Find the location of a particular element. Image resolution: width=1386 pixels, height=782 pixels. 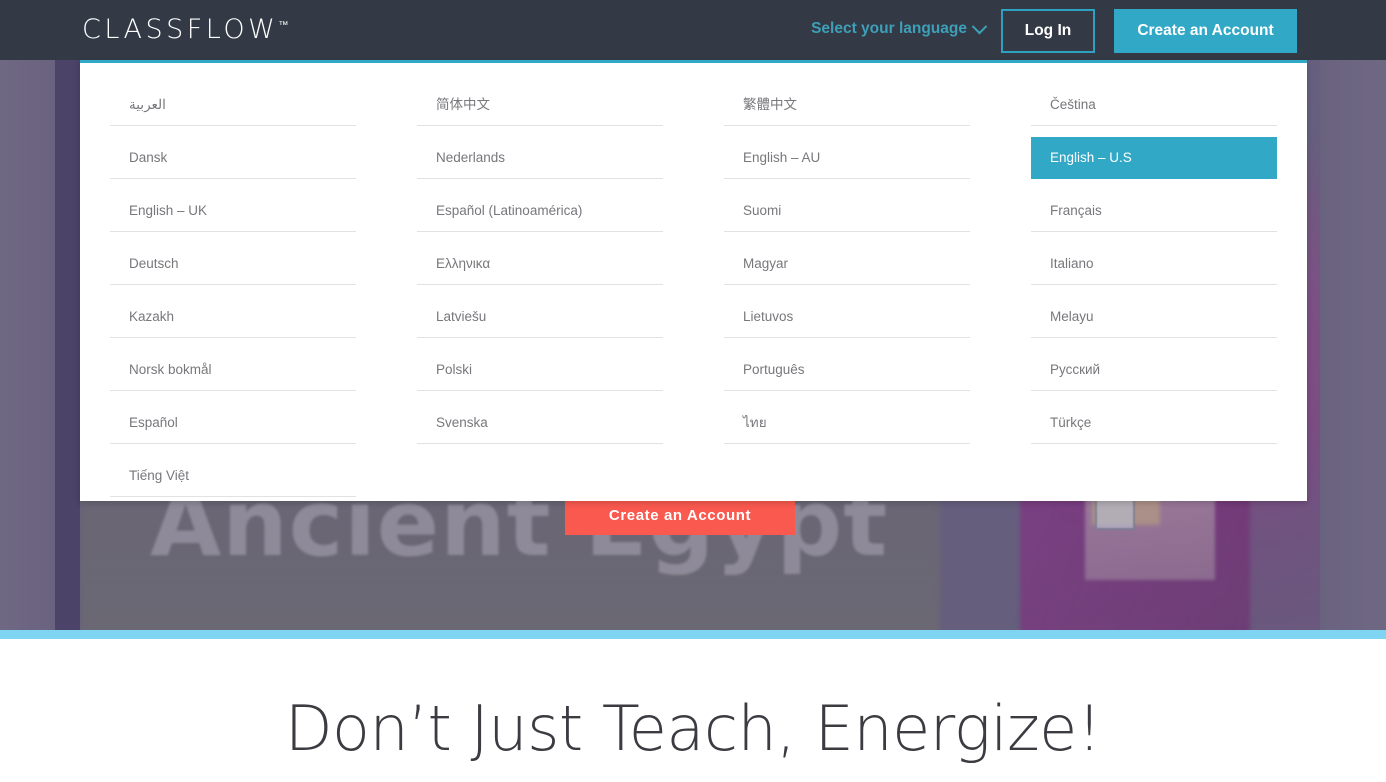

language-option: English – AU is located at coordinates (847, 158).